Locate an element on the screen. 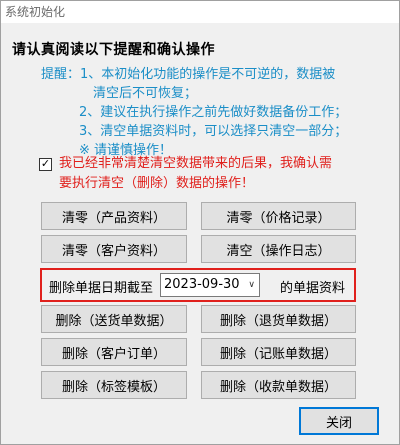  warning-line-4: 3、清空单据资料时，可以选择只清空一部分； is located at coordinates (213, 131).